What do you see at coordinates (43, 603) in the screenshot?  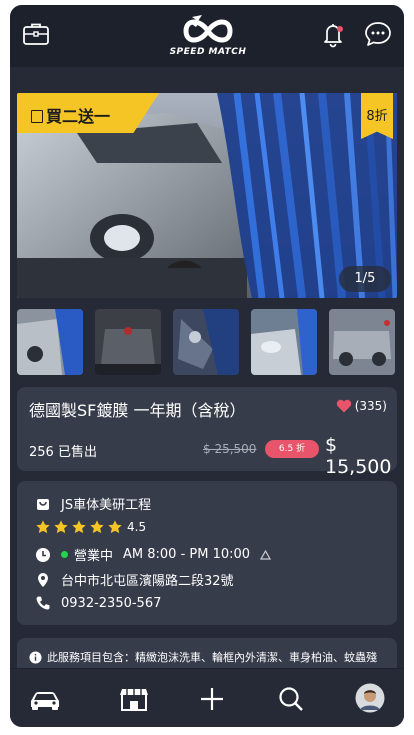 I see `phone-icon` at bounding box center [43, 603].